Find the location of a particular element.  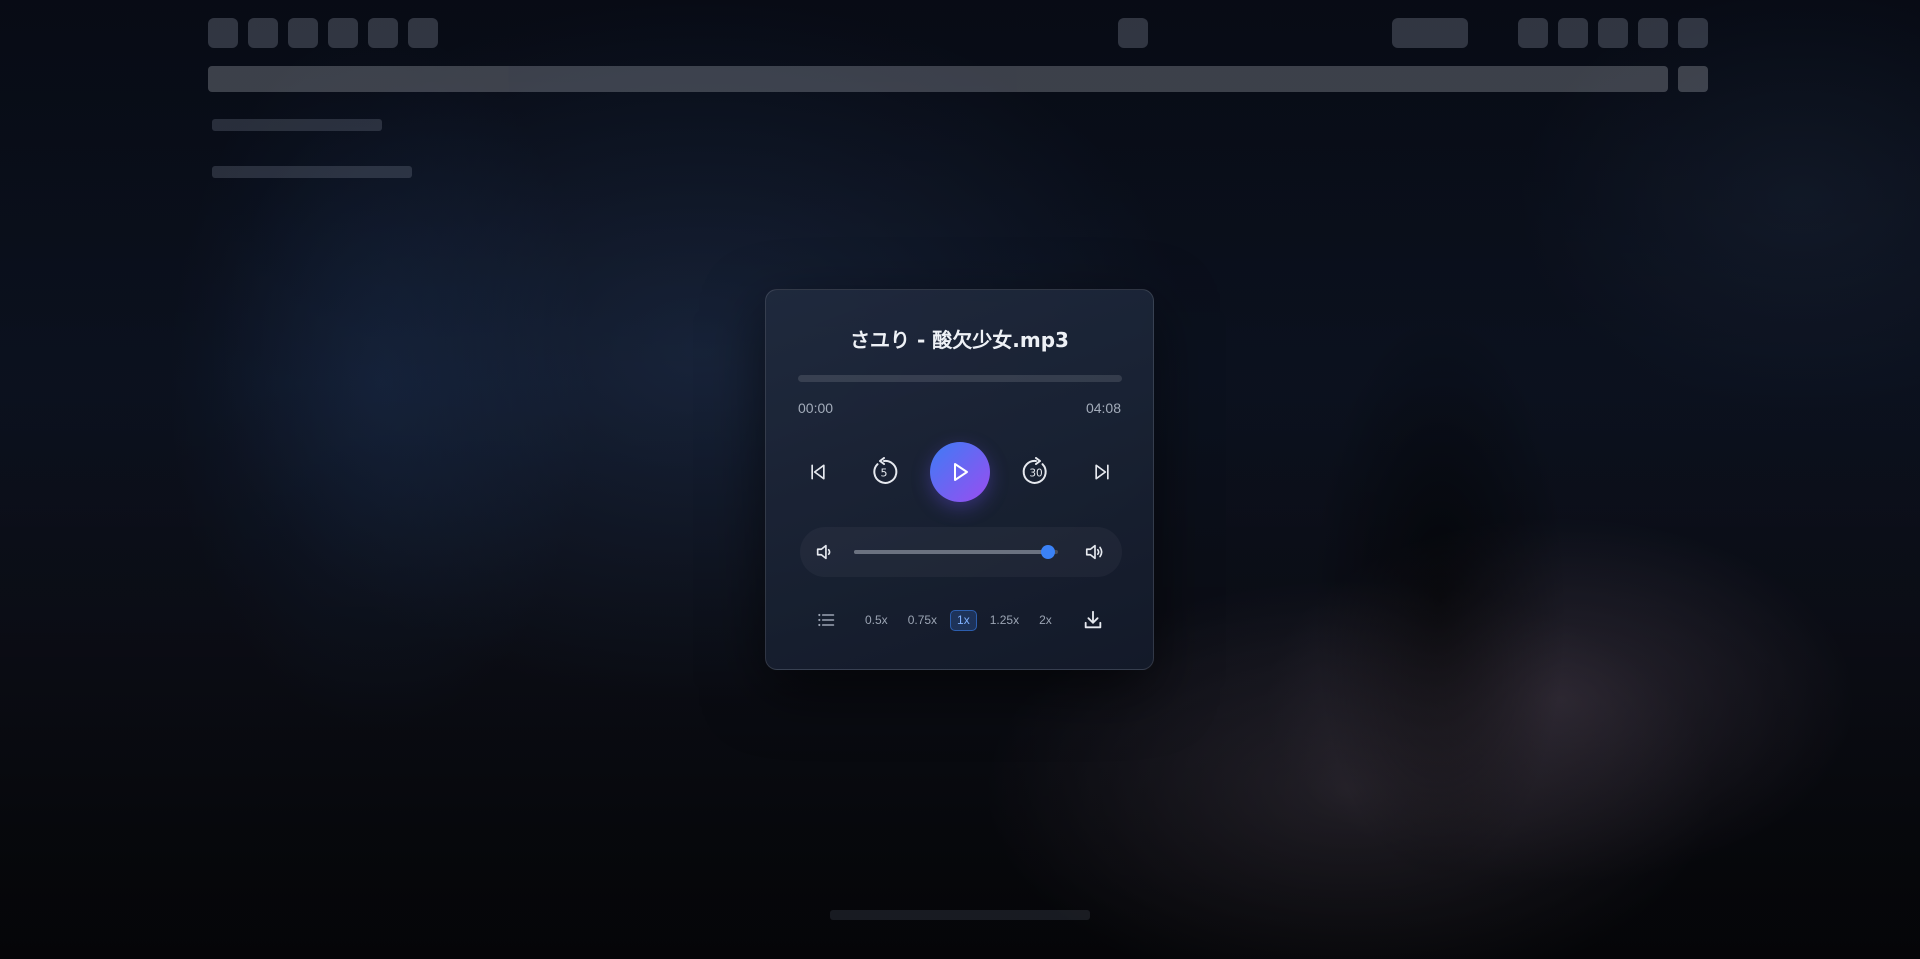

underlying-toolbar-pill is located at coordinates (1430, 33).